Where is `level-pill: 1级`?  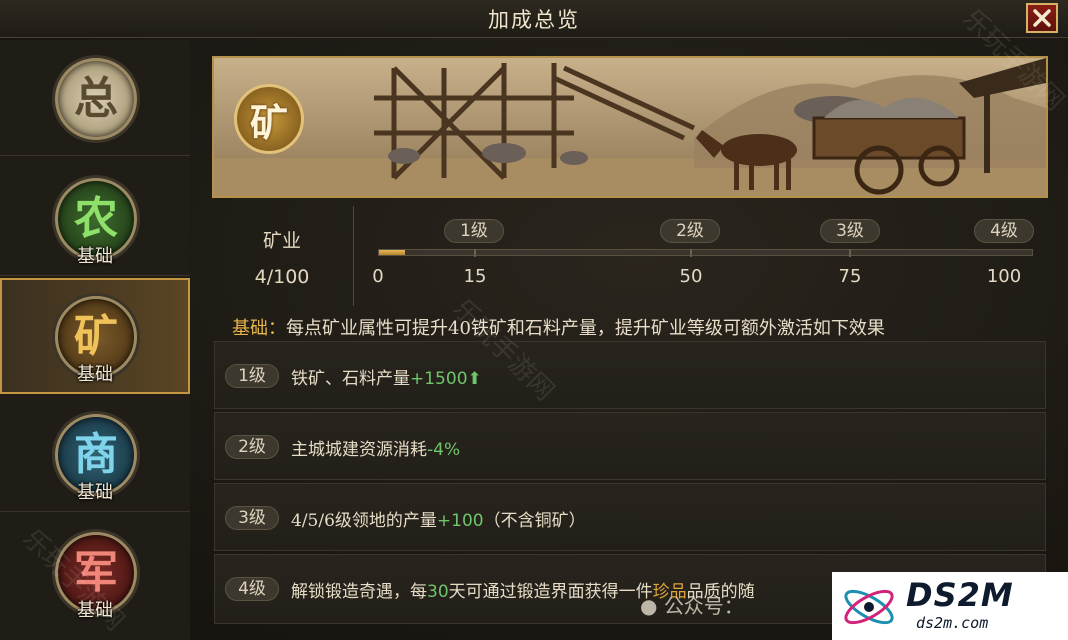
level-pill: 1级 is located at coordinates (474, 231).